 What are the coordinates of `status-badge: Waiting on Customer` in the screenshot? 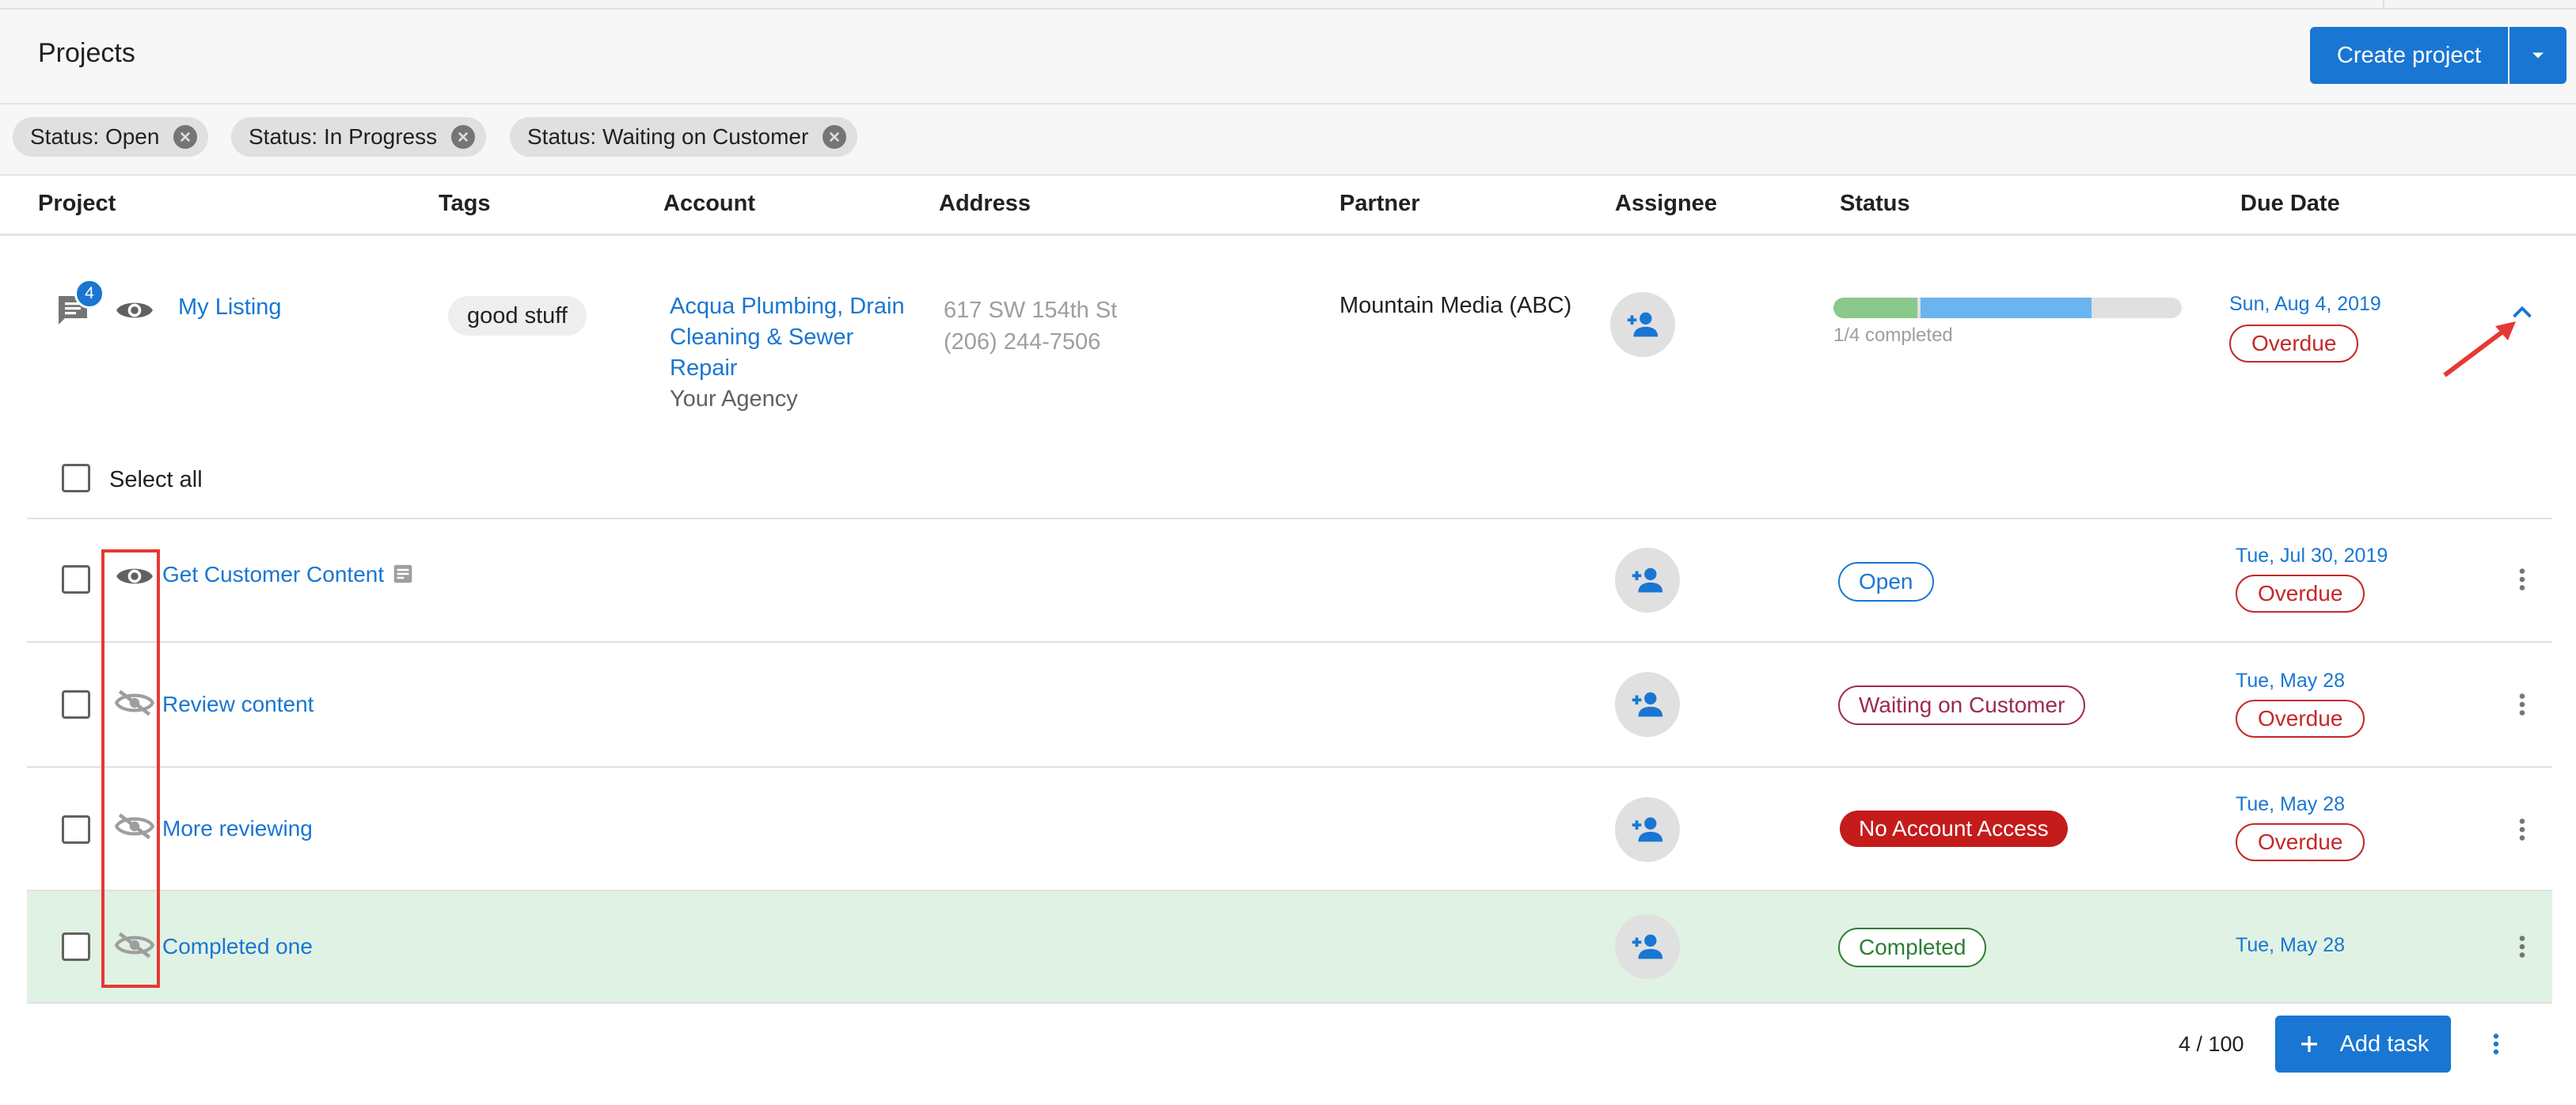 It's located at (1962, 705).